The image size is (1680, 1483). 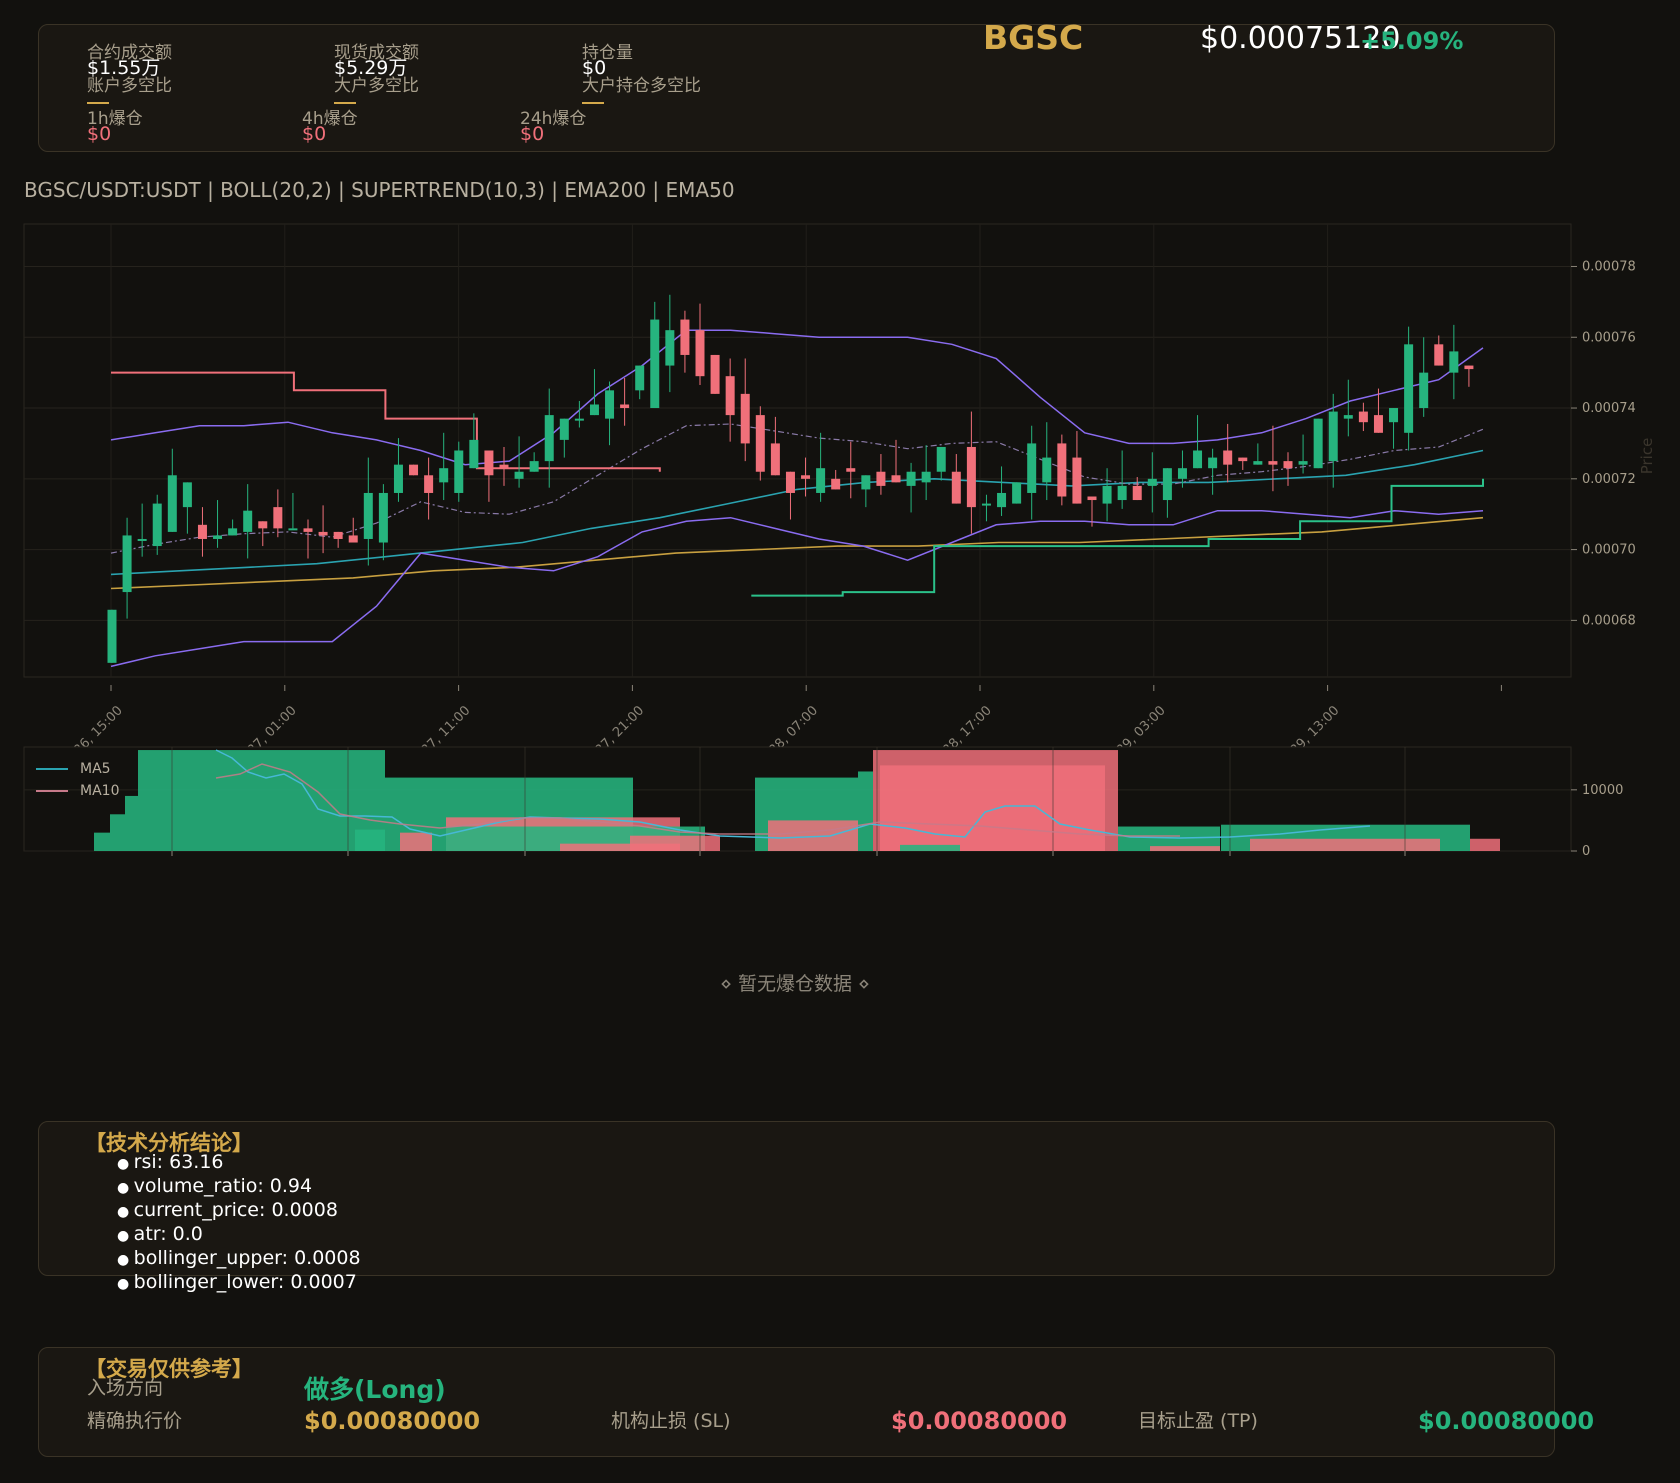 I want to click on time-tick-label: Jun 29, 03:00, so click(x=1132, y=725).